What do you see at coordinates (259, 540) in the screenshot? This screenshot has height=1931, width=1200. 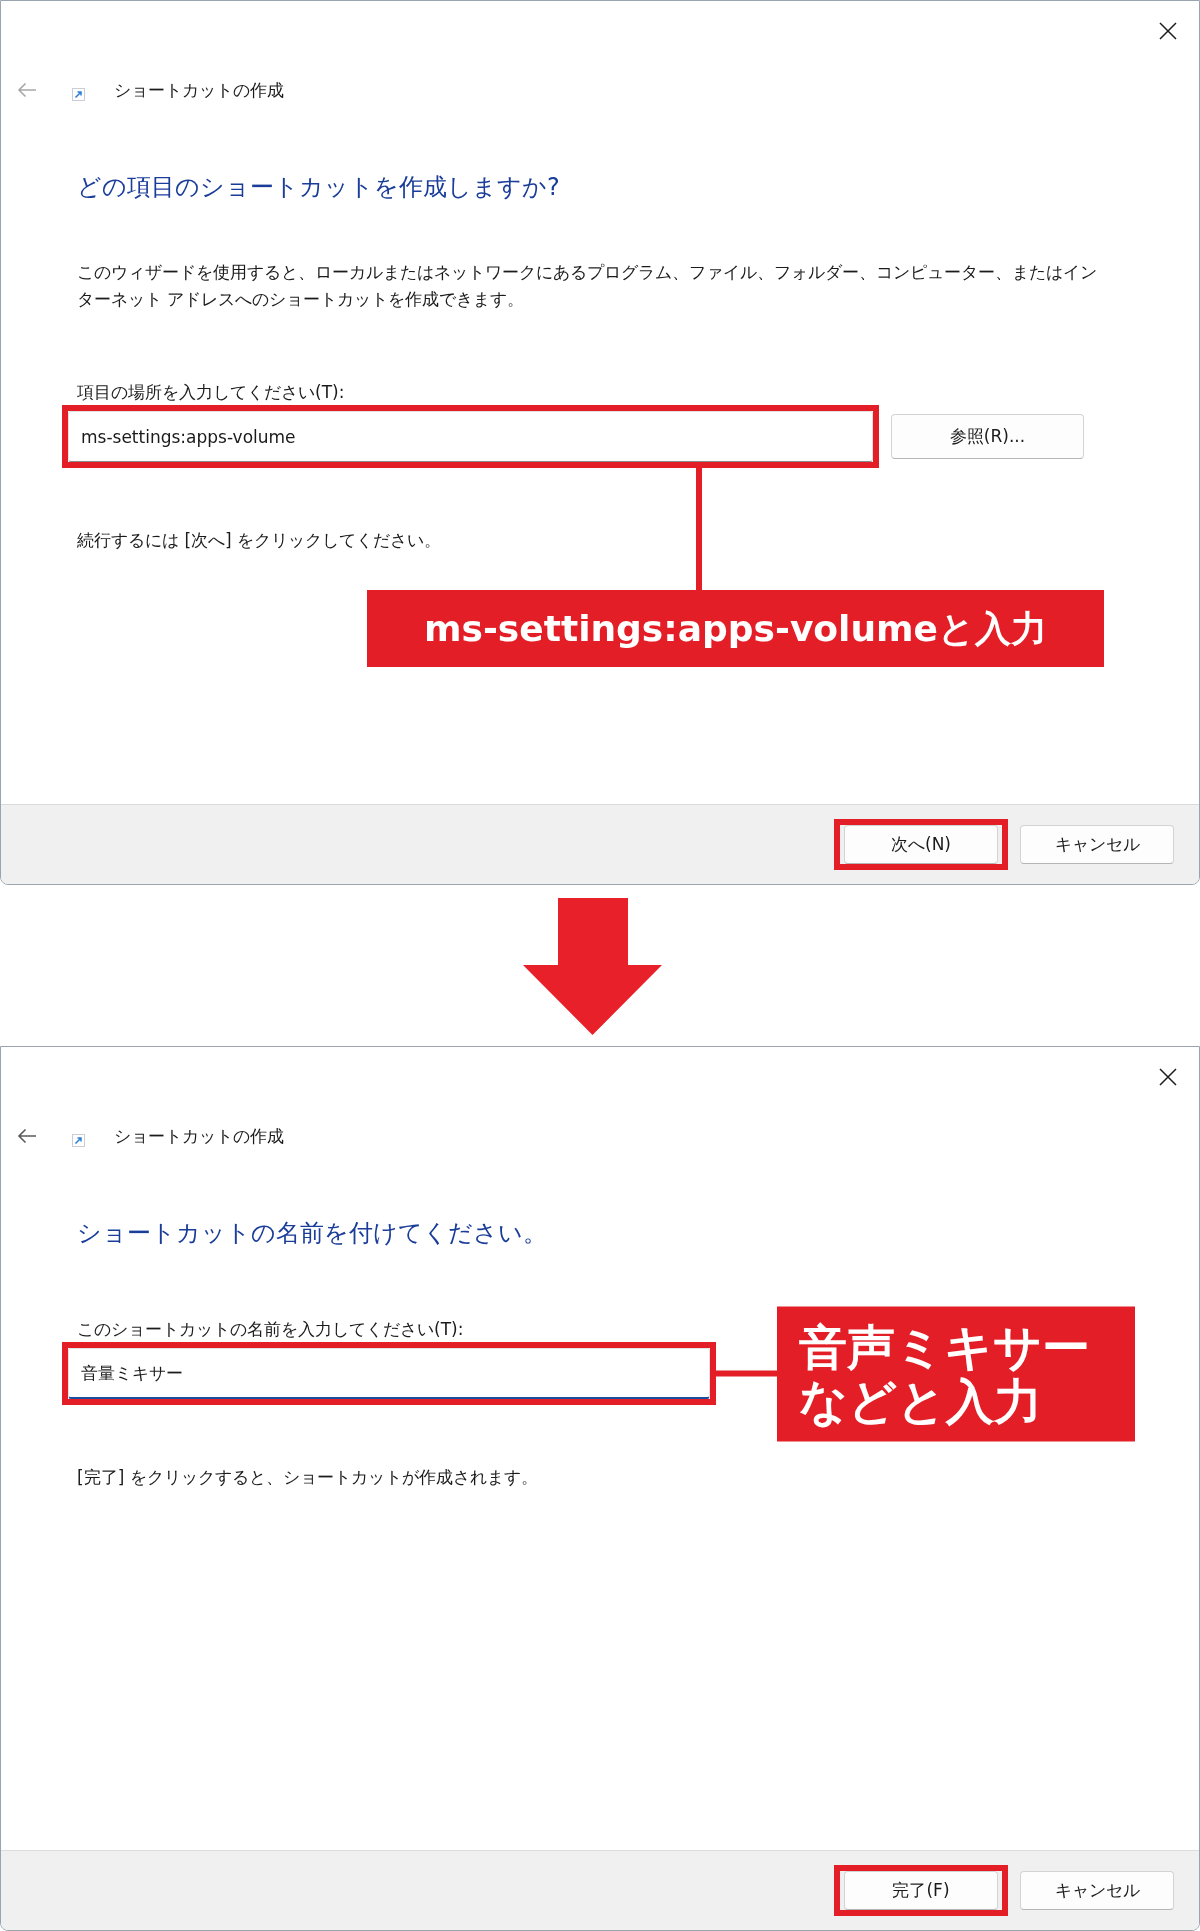 I see `instruction-text: 続行するには [次へ] をクリックしてください。` at bounding box center [259, 540].